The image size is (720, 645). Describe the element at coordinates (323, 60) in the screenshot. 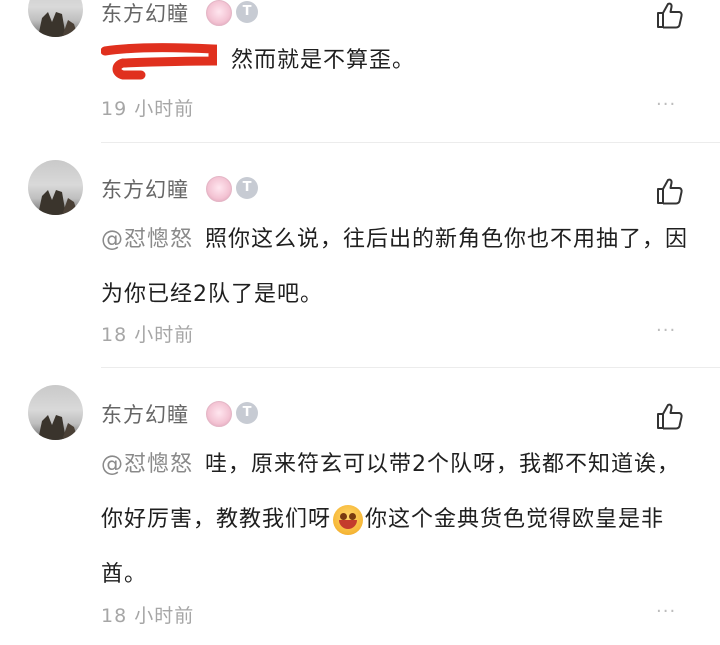

I see `comment-body: 然而就是不算歪。` at that location.